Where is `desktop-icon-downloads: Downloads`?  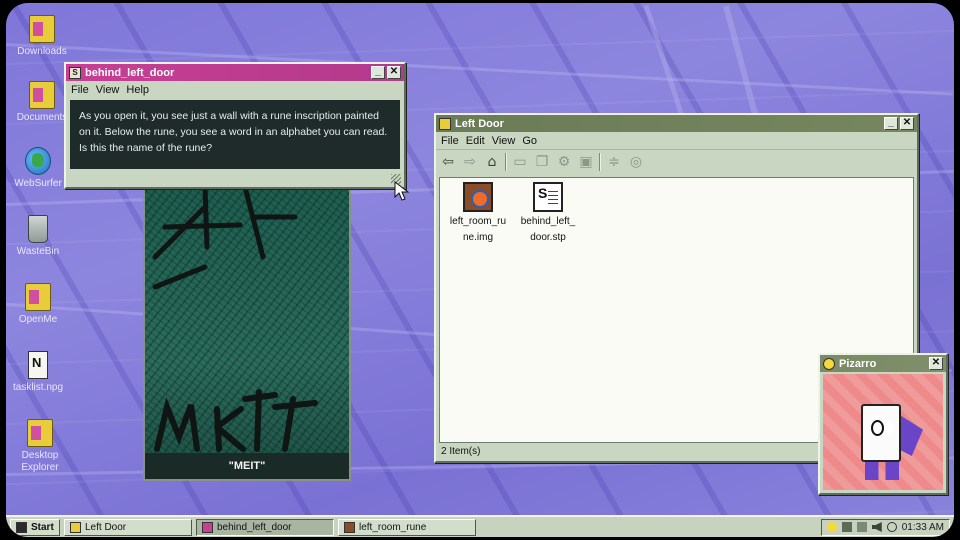
desktop-icon-downloads: Downloads is located at coordinates (42, 36).